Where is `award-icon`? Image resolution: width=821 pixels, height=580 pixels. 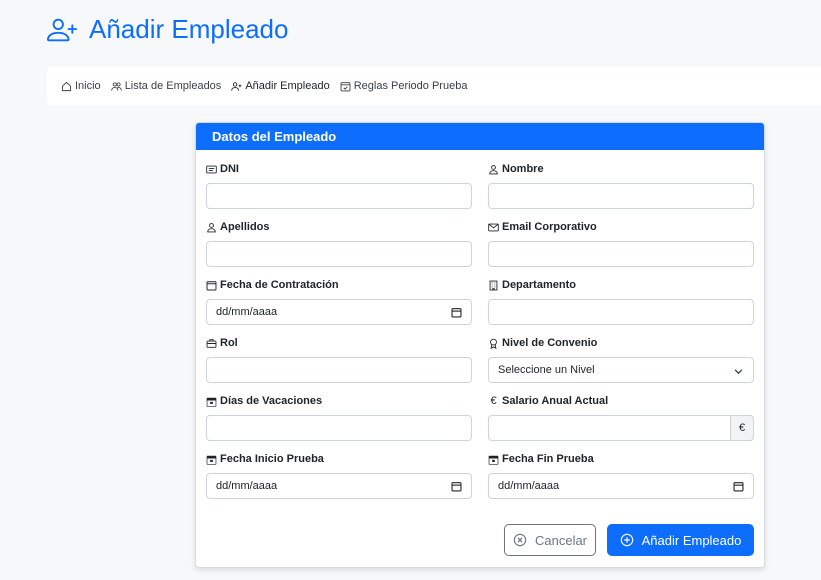 award-icon is located at coordinates (493, 343).